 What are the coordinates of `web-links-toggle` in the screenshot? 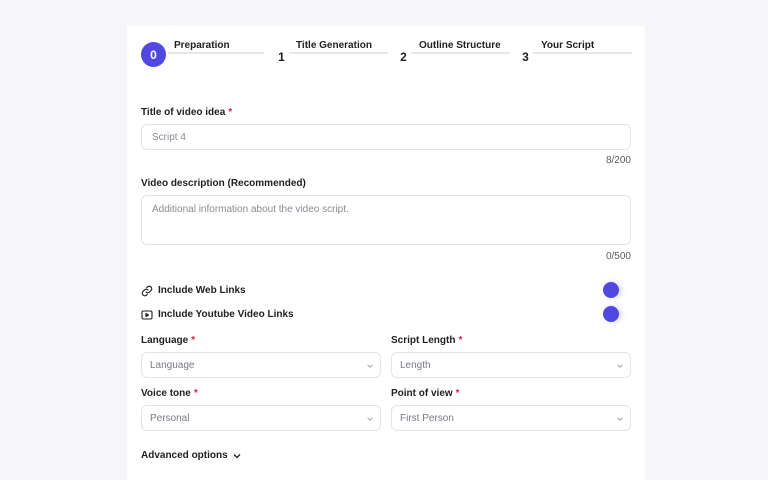 It's located at (611, 290).